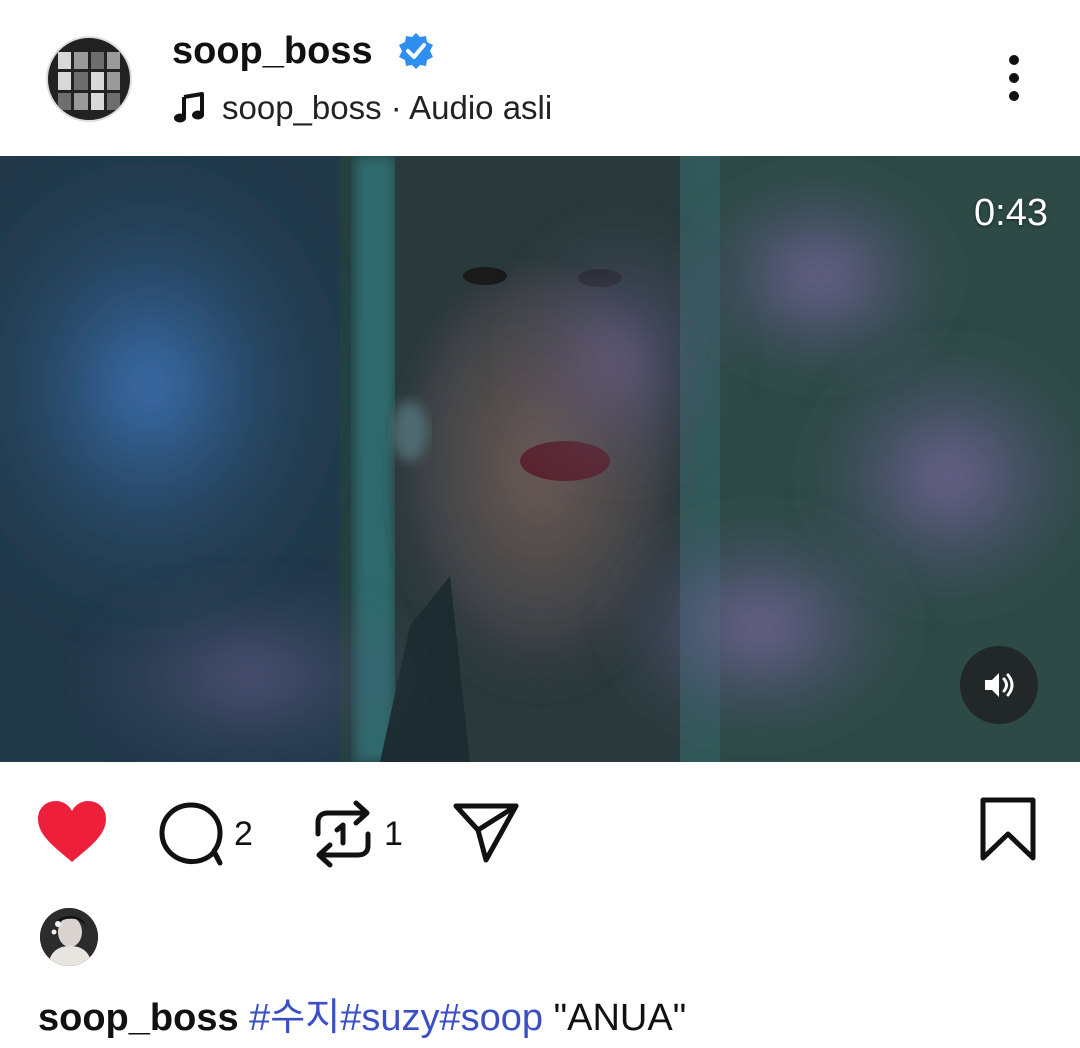  Describe the element at coordinates (387, 107) in the screenshot. I see `audio-label: soop_boss · Audio asli` at that location.